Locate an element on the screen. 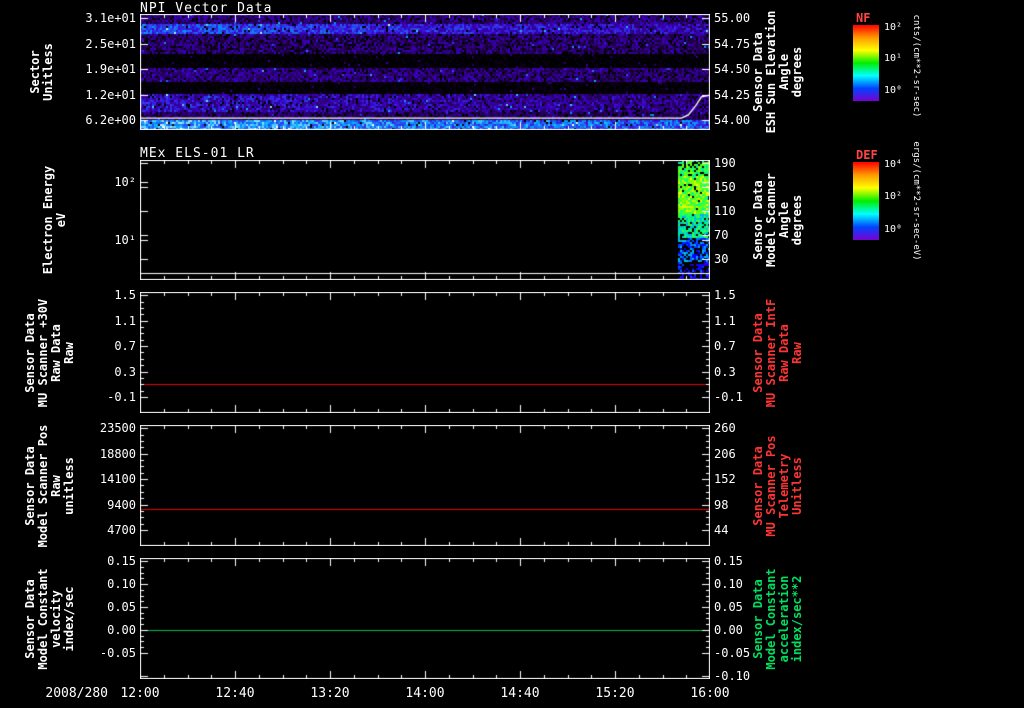  def-colorbar-name: DEF is located at coordinates (867, 155).